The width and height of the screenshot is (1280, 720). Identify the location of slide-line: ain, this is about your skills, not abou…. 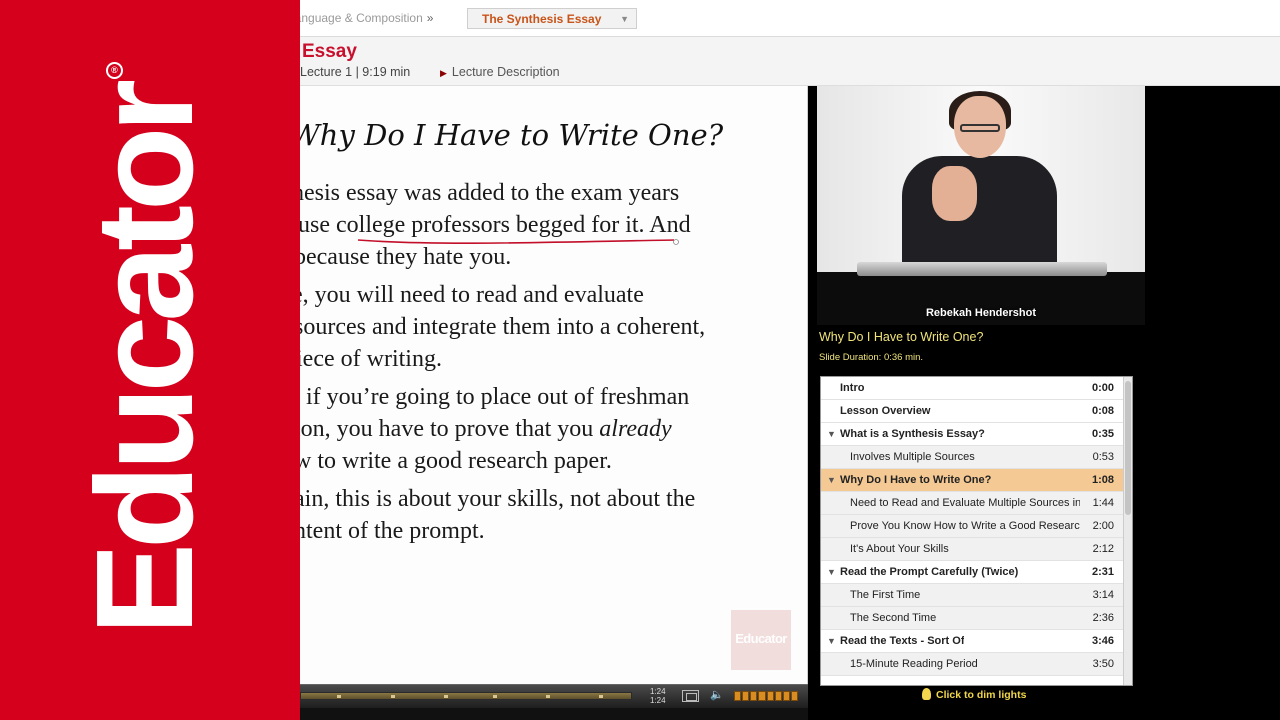
(498, 499).